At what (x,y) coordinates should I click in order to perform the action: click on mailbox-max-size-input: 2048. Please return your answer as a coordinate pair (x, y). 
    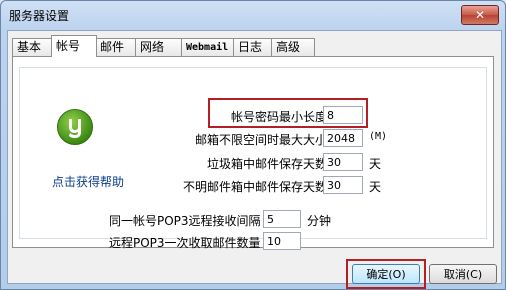
    Looking at the image, I should click on (343, 138).